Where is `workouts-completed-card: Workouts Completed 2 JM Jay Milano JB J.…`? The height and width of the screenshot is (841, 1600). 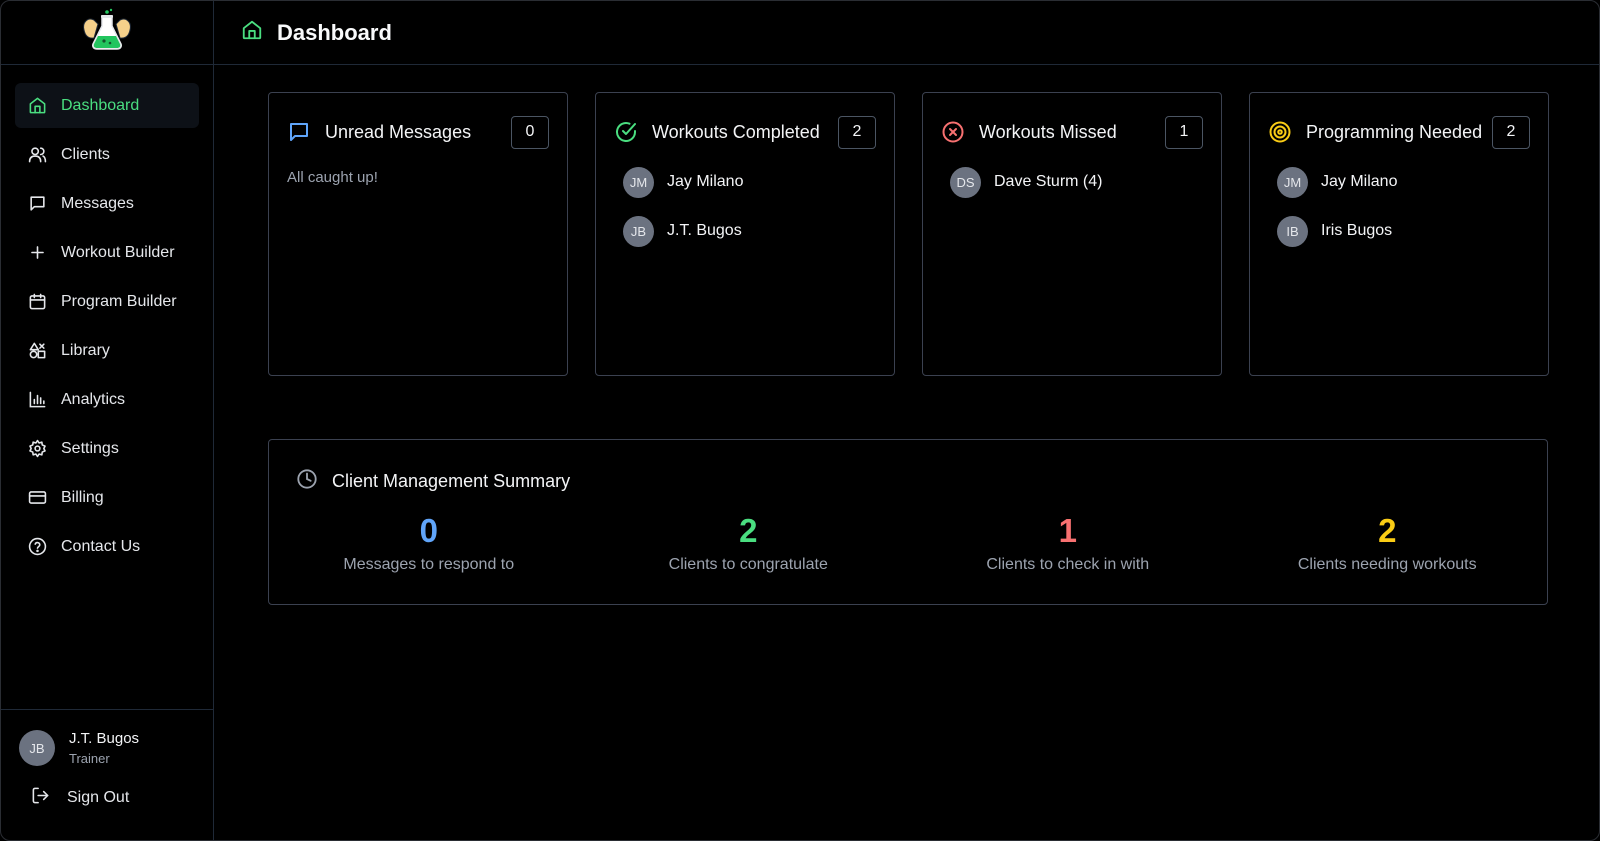
workouts-completed-card: Workouts Completed 2 JM Jay Milano JB J.… is located at coordinates (745, 234).